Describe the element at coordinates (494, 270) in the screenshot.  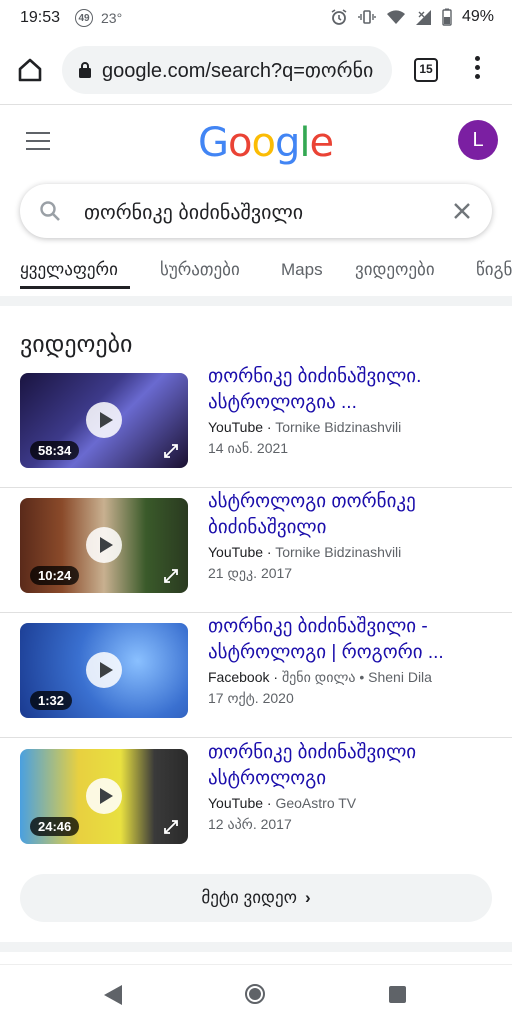
I see `tab-books: წიგნ` at that location.